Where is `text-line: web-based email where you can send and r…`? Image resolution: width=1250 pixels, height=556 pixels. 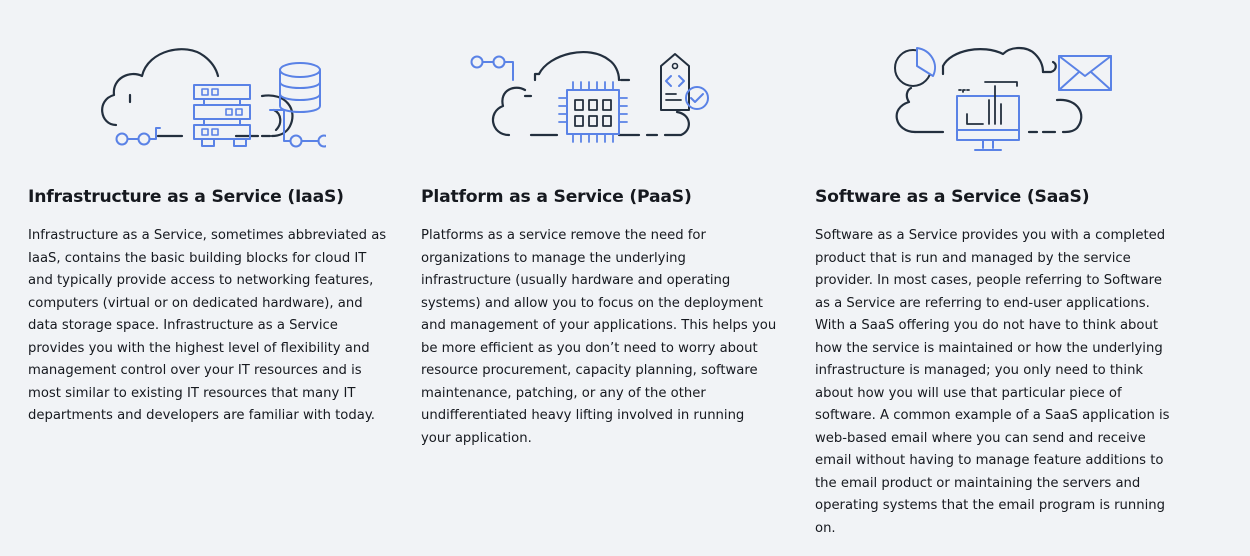 text-line: web-based email where you can send and r… is located at coordinates (980, 438).